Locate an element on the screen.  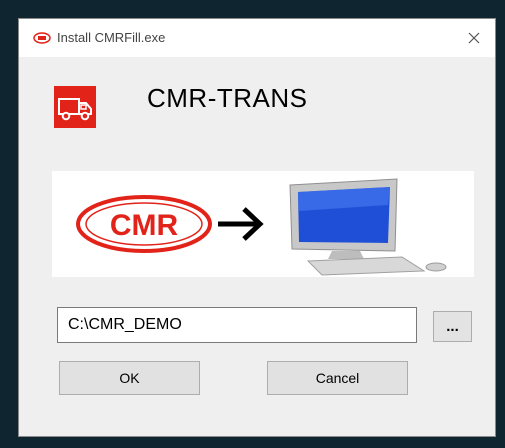
cancel-button: Cancel is located at coordinates (337, 378).